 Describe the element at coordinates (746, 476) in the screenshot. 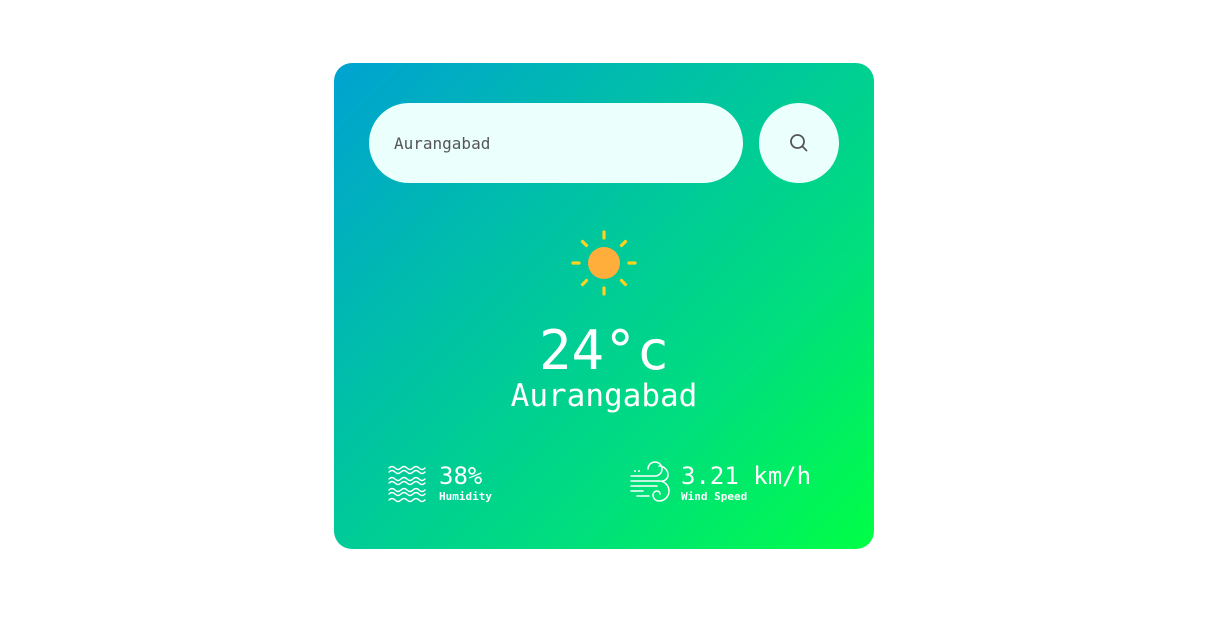

I see `wind-speed-value: 3.21 km/h` at that location.